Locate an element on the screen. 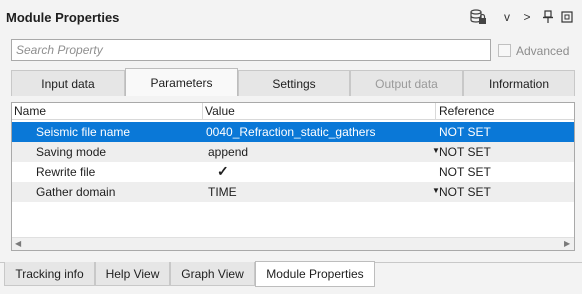 This screenshot has height=294, width=582. search-row: Advanced is located at coordinates (291, 51).